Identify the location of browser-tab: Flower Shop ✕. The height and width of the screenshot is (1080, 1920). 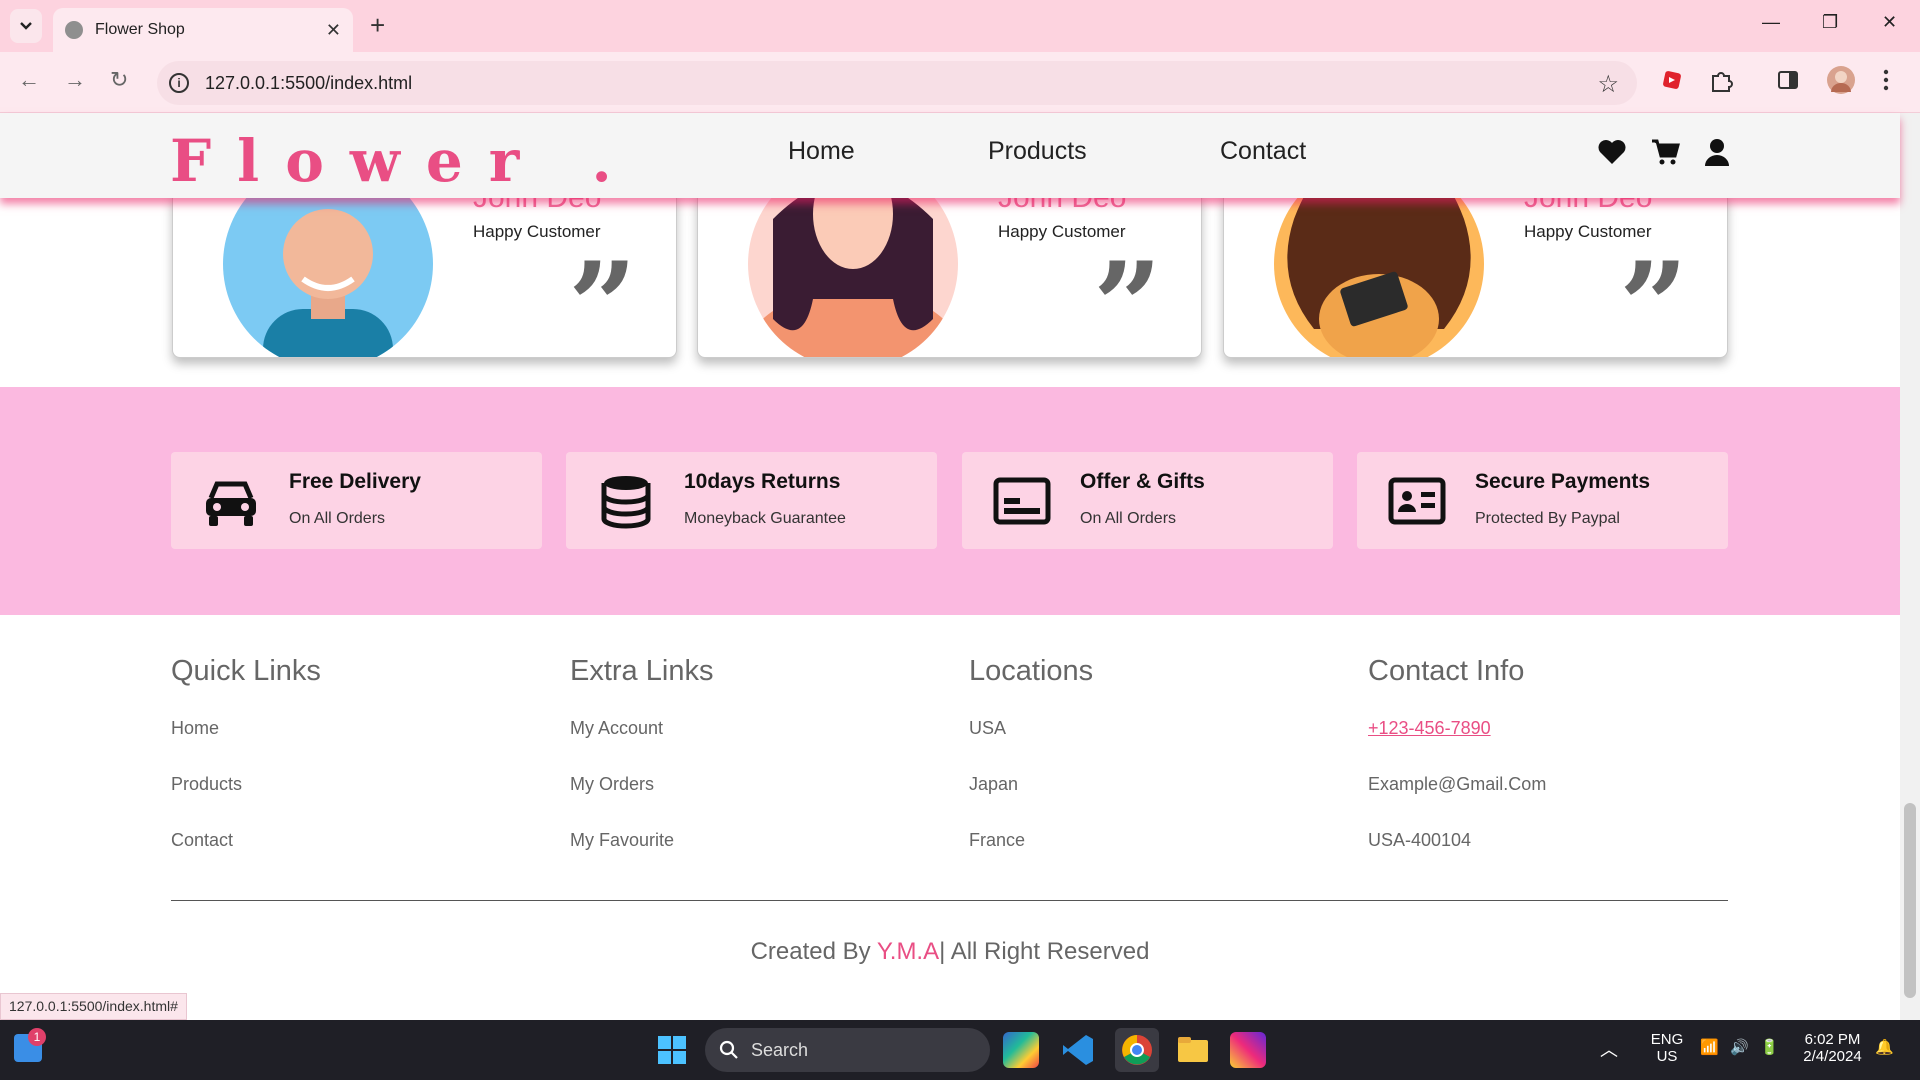
(203, 30).